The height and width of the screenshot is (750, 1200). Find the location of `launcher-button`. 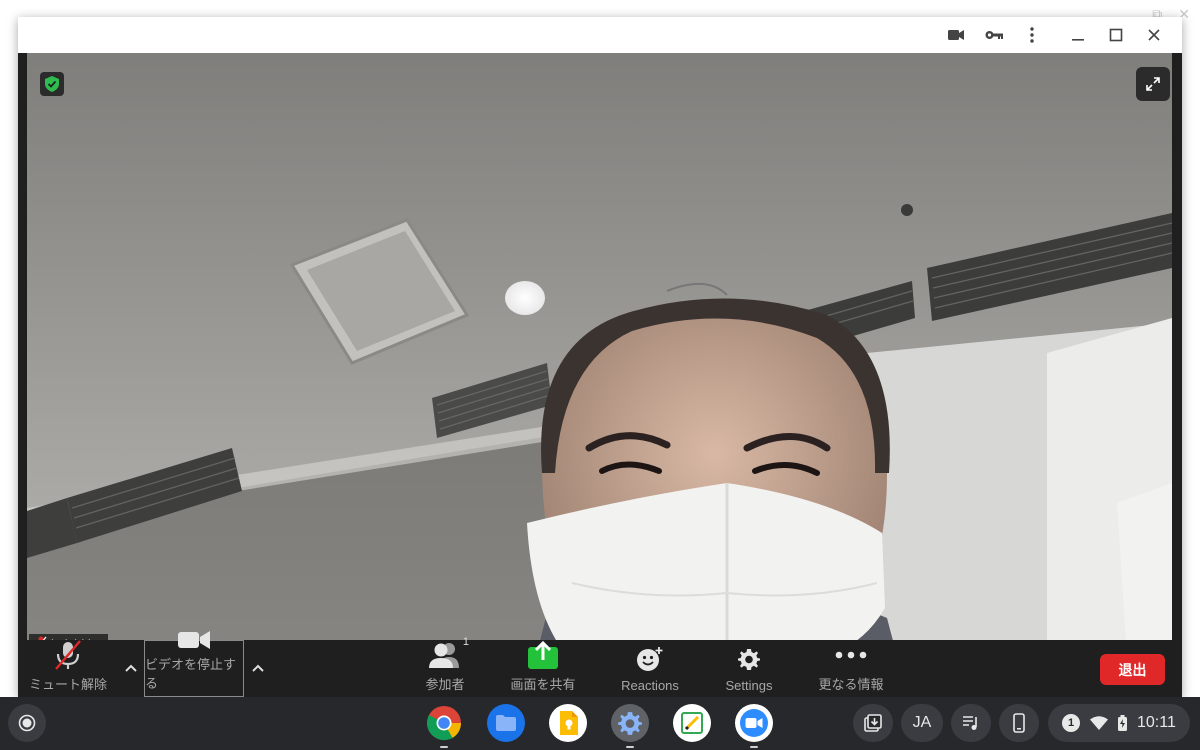

launcher-button is located at coordinates (27, 723).